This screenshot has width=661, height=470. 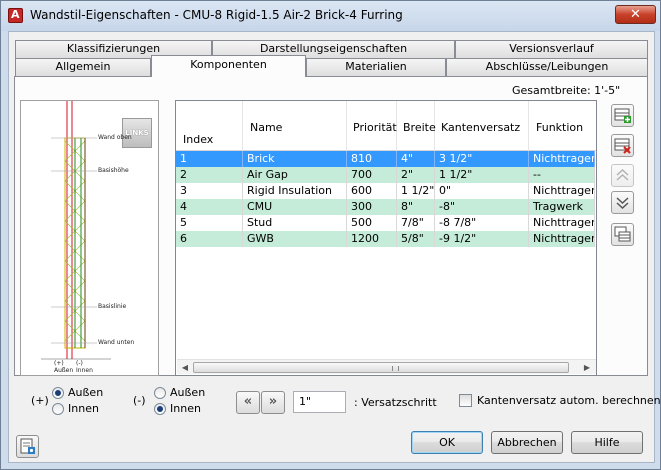 What do you see at coordinates (385, 207) in the screenshot?
I see `table-row: 4 CMU 300 8" -8" Tragwerk` at bounding box center [385, 207].